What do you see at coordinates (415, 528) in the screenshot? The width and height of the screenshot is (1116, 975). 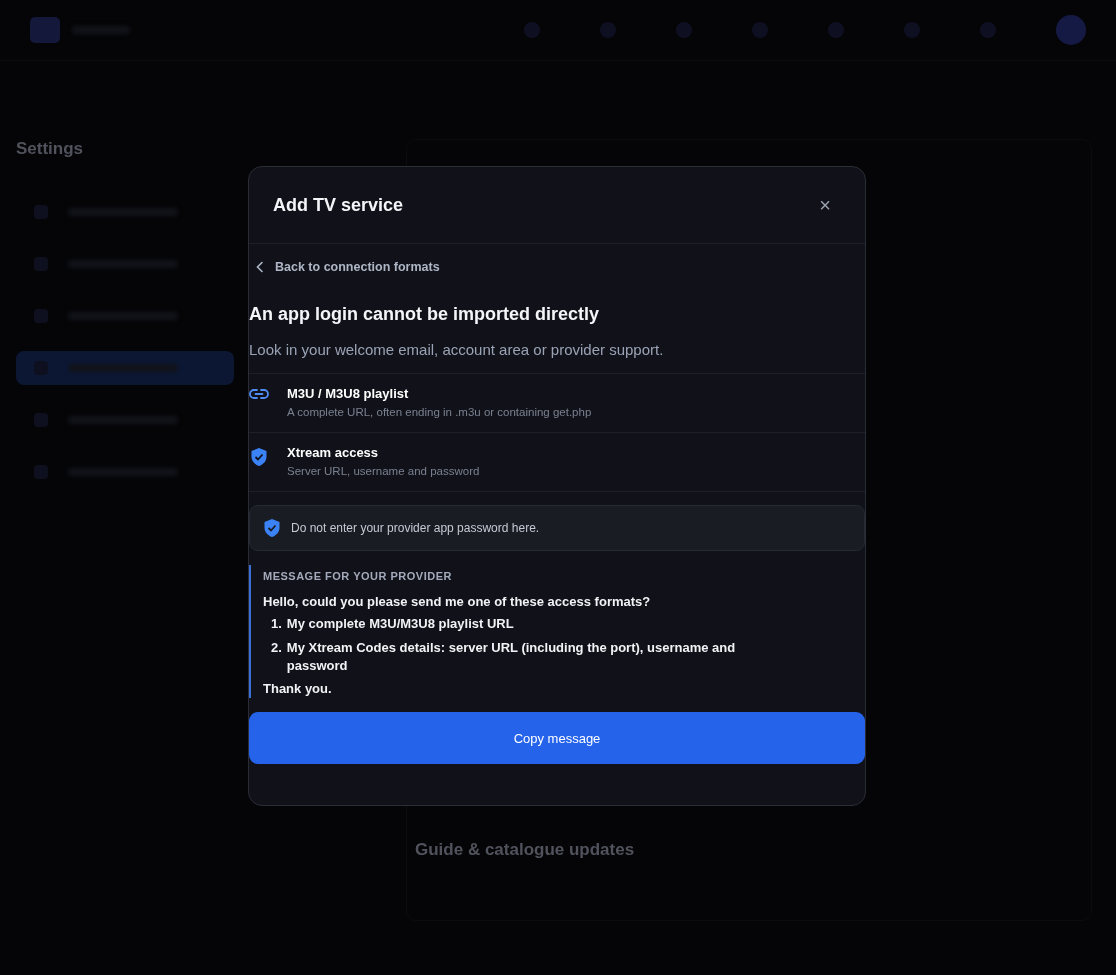 I see `notice-text: Do not enter your provider app password here.` at bounding box center [415, 528].